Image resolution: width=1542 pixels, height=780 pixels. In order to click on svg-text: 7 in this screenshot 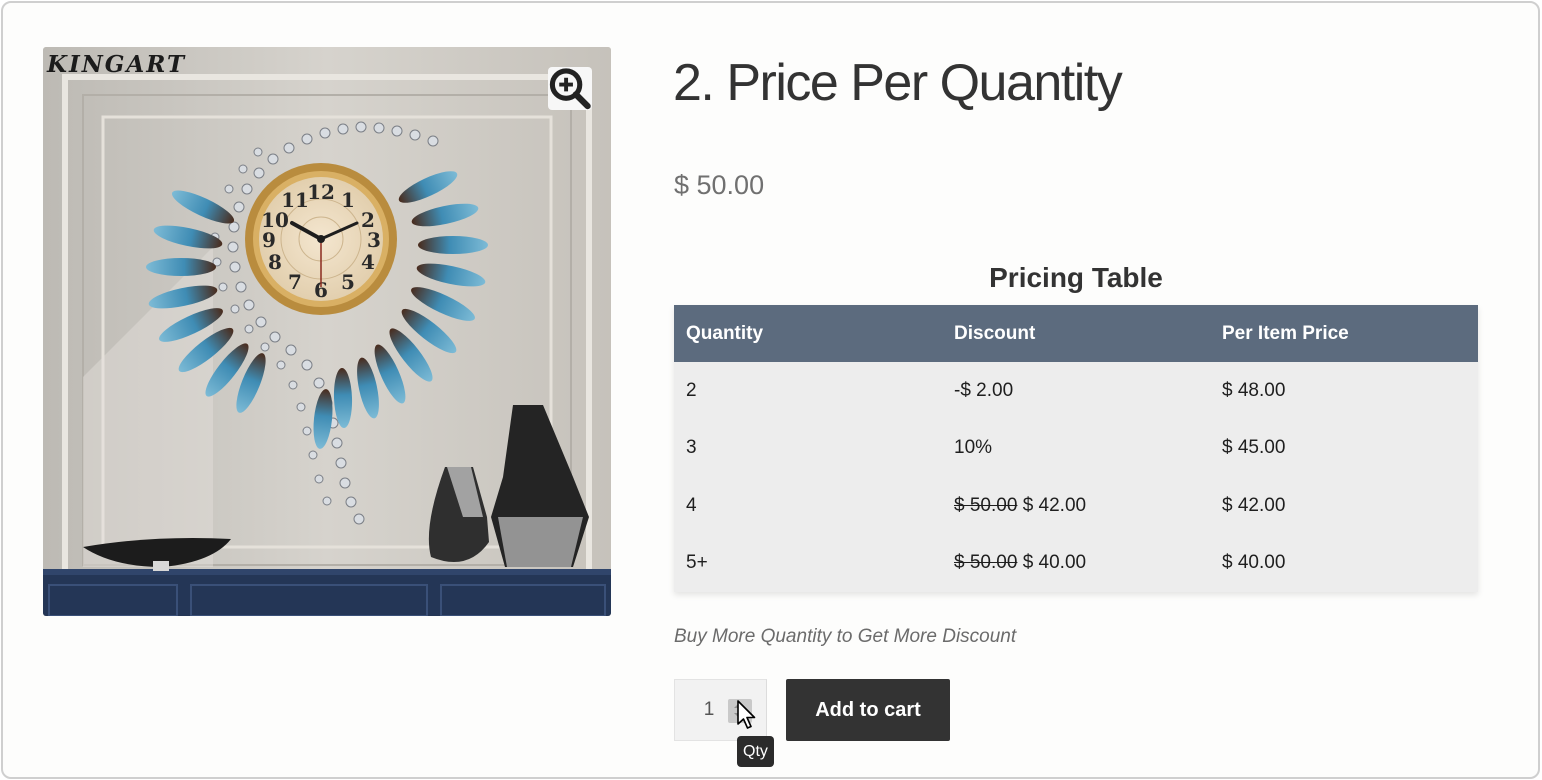, I will do `click(295, 282)`.